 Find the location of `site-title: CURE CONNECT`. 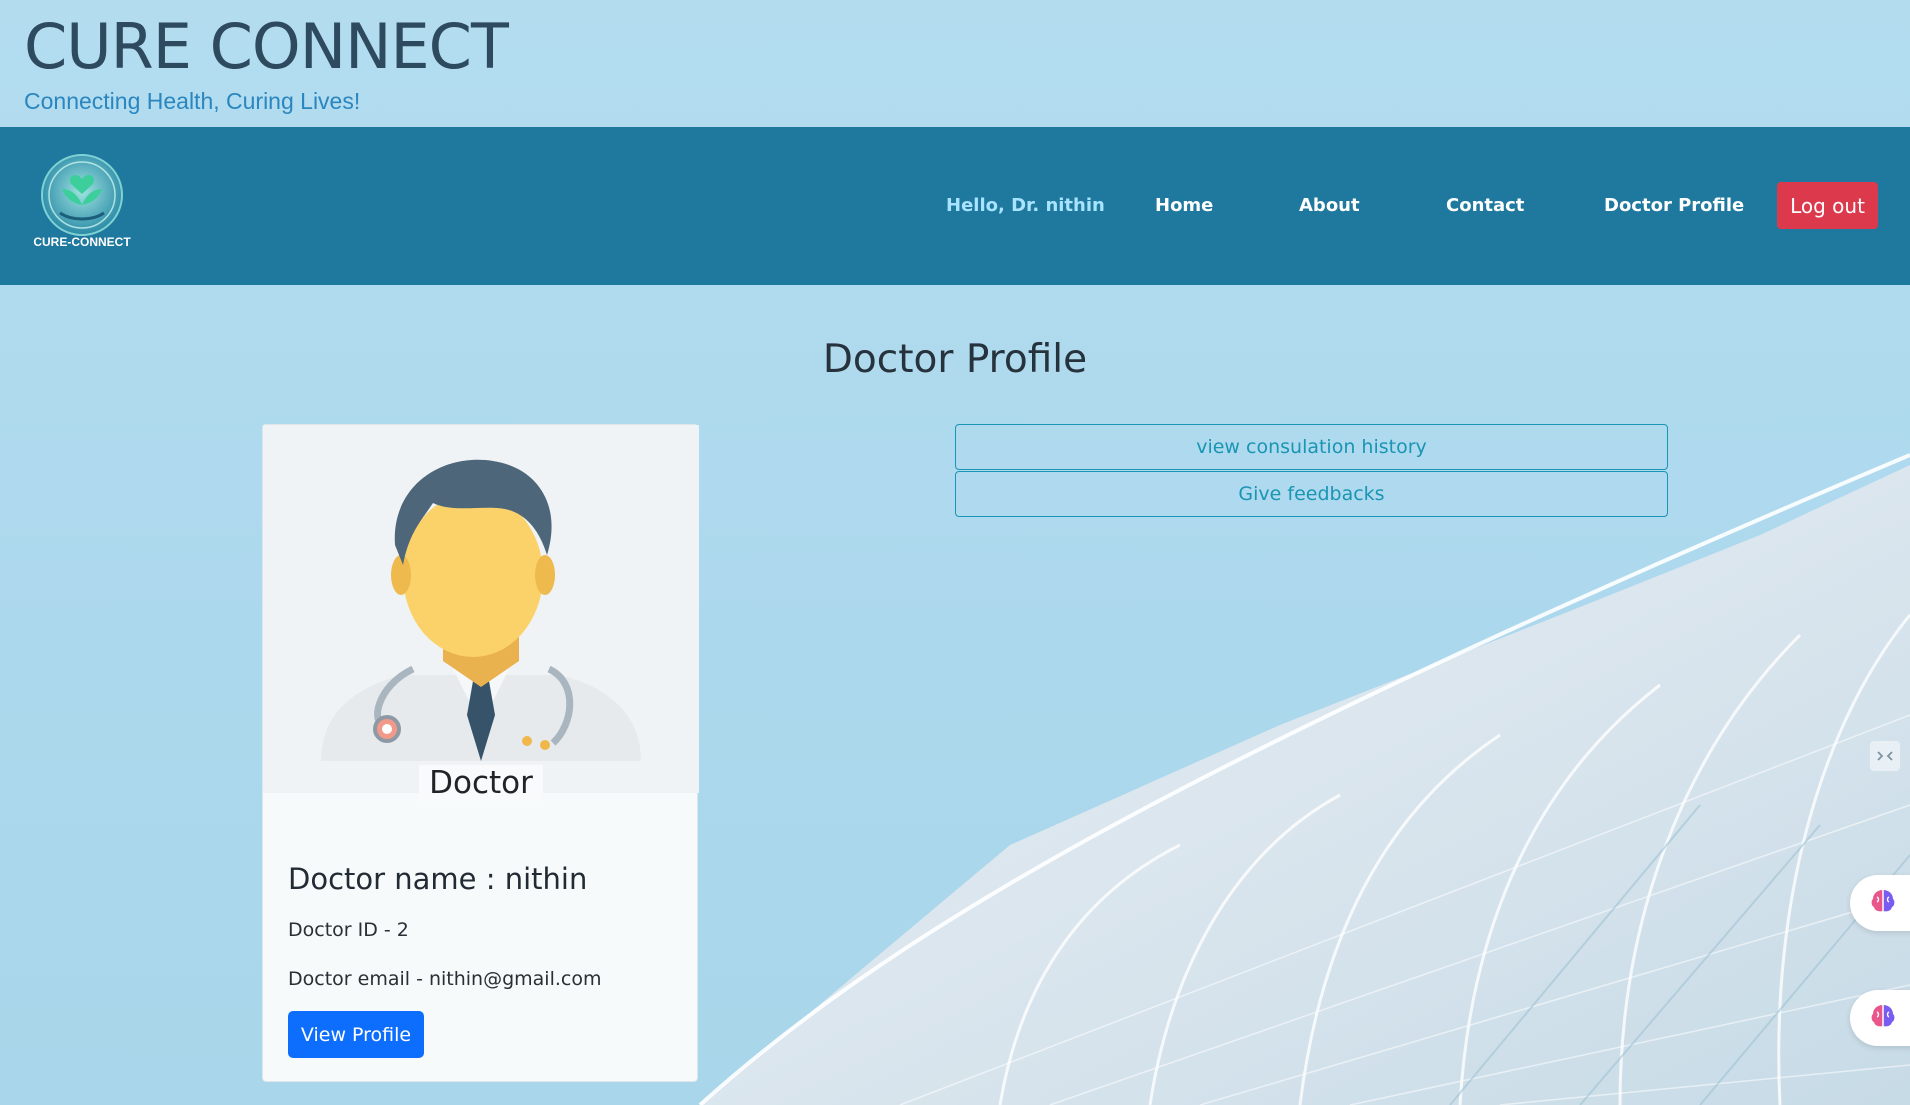

site-title: CURE CONNECT is located at coordinates (266, 46).